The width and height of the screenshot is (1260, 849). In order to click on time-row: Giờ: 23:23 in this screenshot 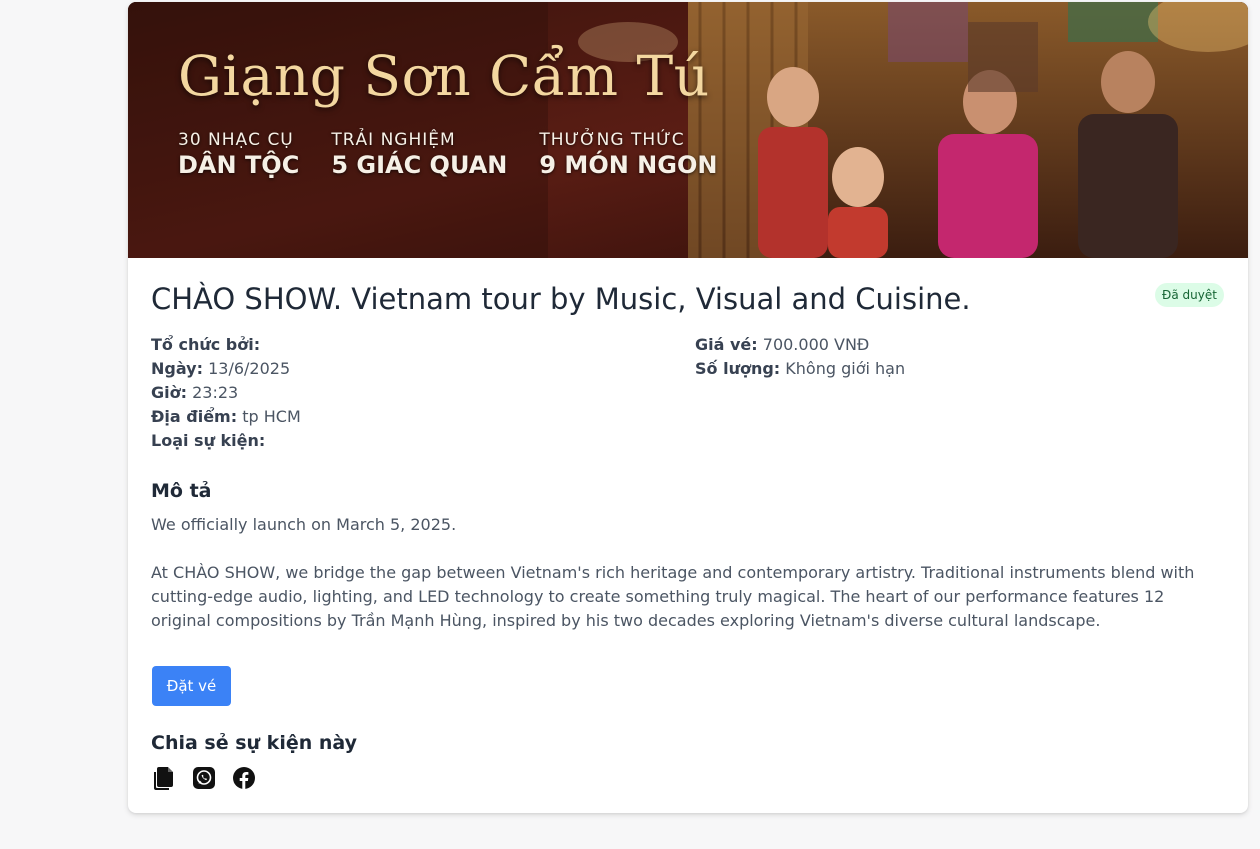, I will do `click(226, 393)`.